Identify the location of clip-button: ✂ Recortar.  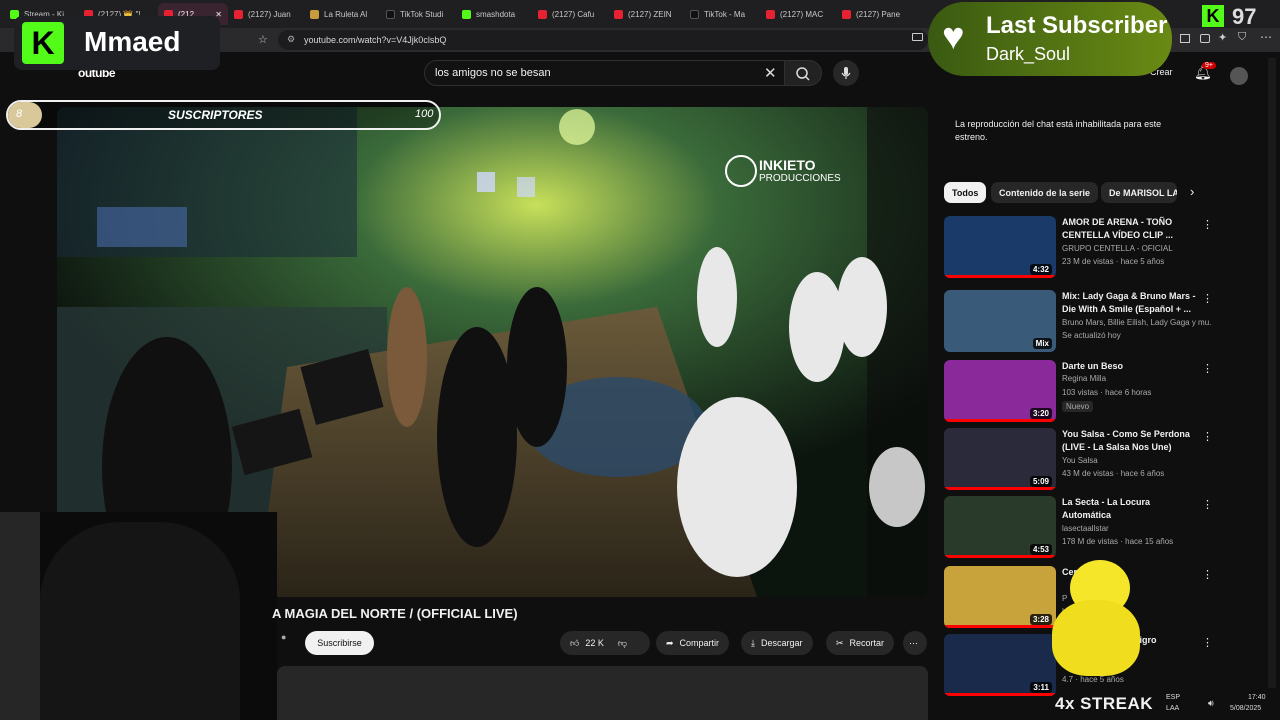
(860, 643).